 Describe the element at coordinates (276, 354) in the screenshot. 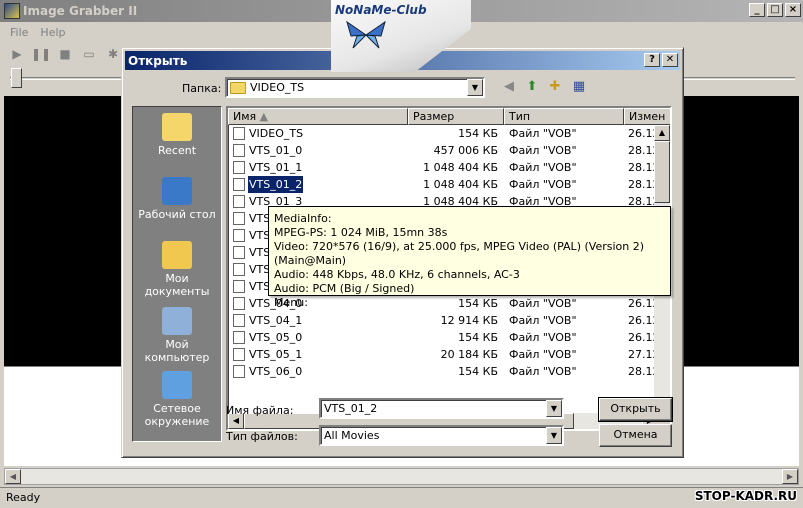

I see `file-name: VTS_05_1` at that location.